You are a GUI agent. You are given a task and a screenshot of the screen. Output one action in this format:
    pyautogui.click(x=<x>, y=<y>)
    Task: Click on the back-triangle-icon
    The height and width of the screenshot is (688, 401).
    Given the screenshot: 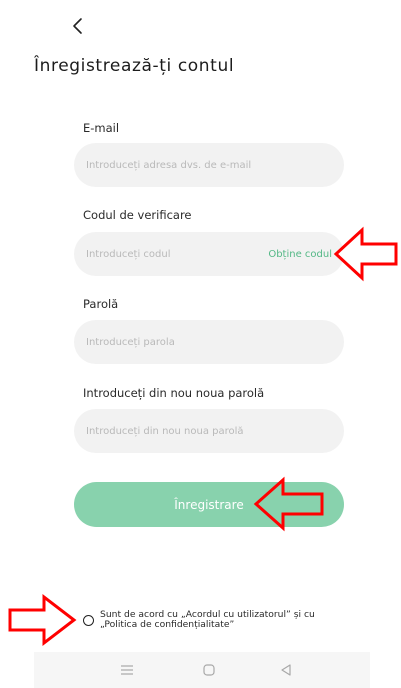 What is the action you would take?
    pyautogui.click(x=286, y=670)
    